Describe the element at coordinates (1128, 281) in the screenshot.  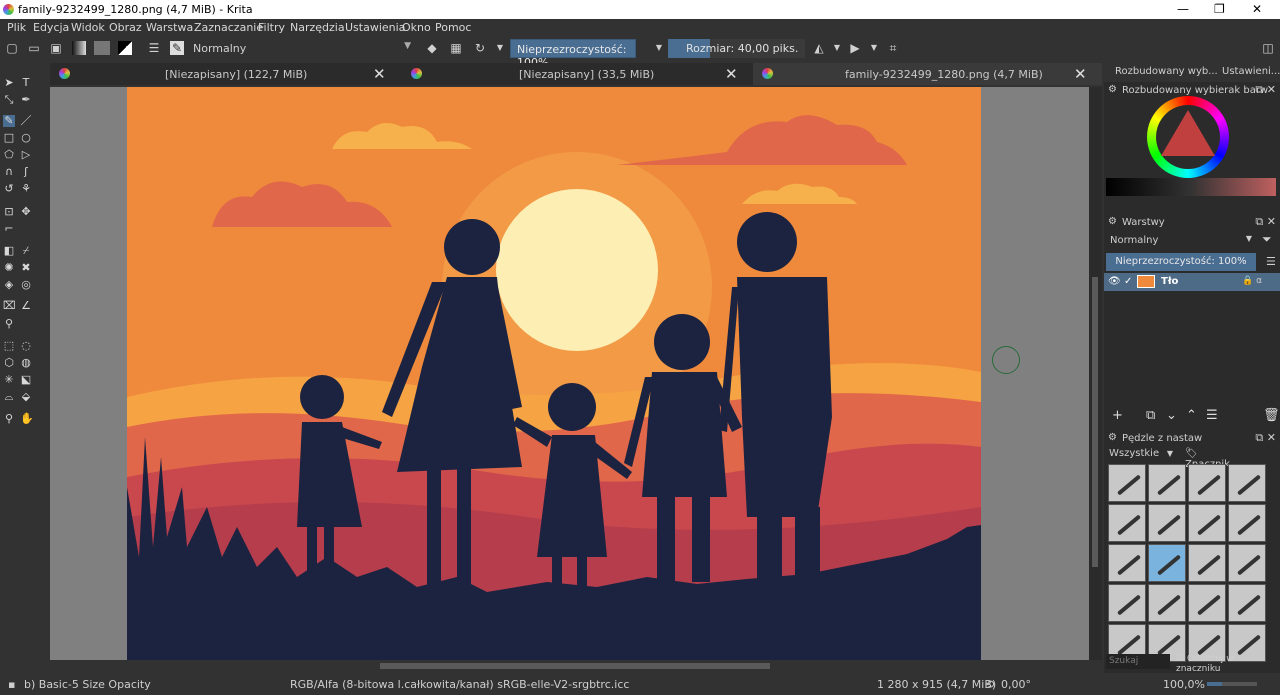
I see `checkbox-icon: ✓` at that location.